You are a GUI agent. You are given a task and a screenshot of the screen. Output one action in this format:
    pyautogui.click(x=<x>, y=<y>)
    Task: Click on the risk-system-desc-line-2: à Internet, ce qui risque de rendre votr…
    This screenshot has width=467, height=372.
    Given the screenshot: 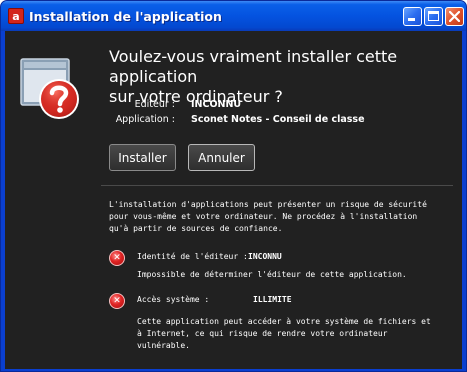 What is the action you would take?
    pyautogui.click(x=262, y=333)
    